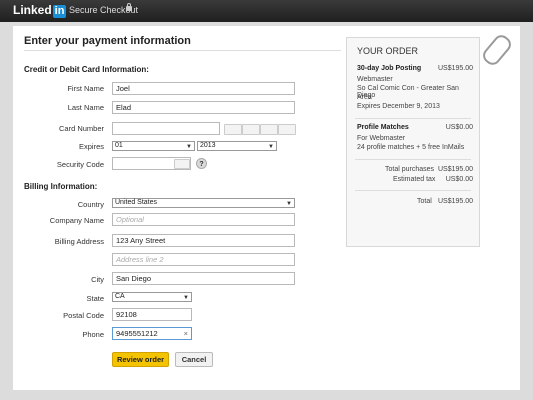 The height and width of the screenshot is (400, 533). What do you see at coordinates (201, 163) in the screenshot?
I see `help-icon: ?` at bounding box center [201, 163].